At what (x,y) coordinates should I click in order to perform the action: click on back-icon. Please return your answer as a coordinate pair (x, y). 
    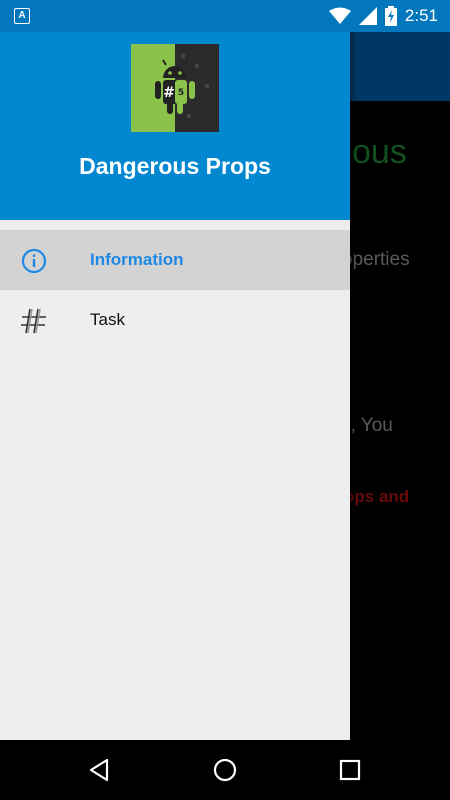
    Looking at the image, I should click on (99, 770).